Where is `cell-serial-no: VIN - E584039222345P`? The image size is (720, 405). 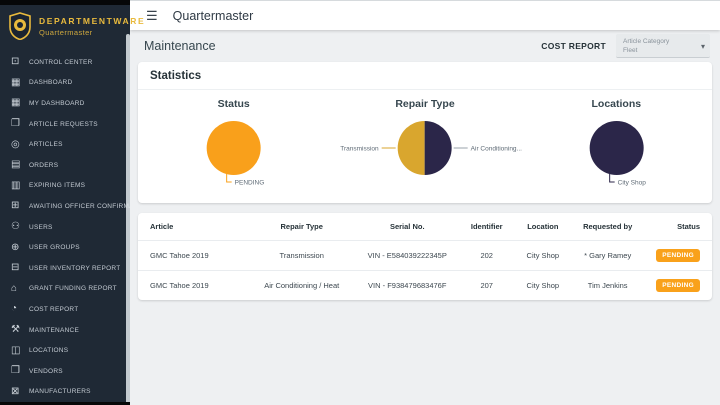
cell-serial-no: VIN - E584039222345P is located at coordinates (407, 255).